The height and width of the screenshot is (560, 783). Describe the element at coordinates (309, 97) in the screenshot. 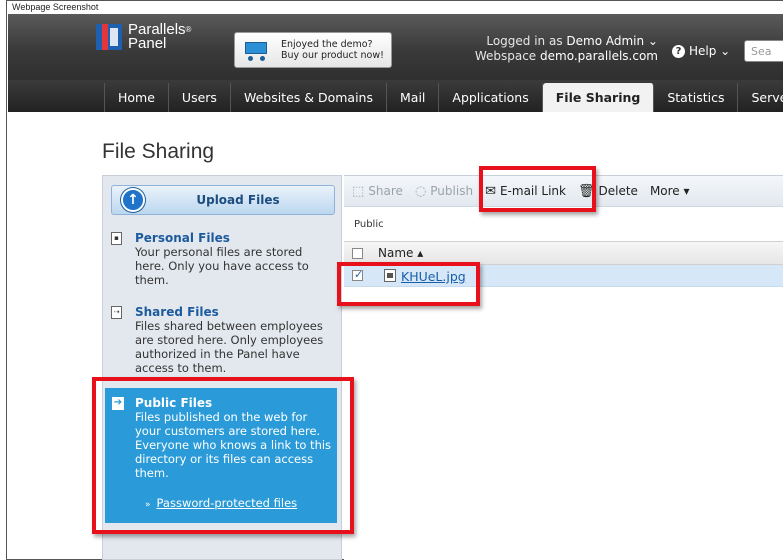

I see `tab-websites-domains: Websites & Domains` at that location.